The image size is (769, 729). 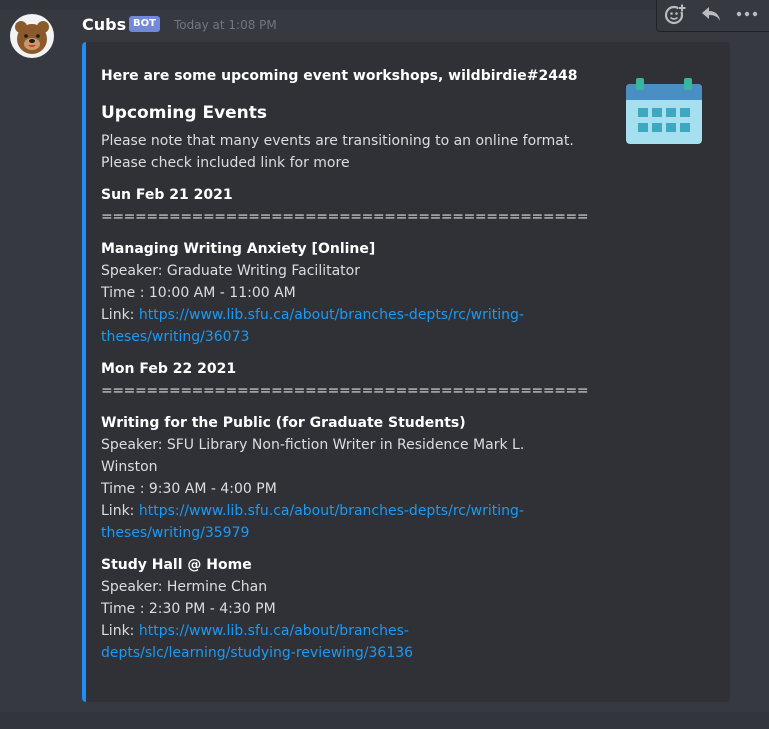 I want to click on top-divider, so click(x=384, y=5).